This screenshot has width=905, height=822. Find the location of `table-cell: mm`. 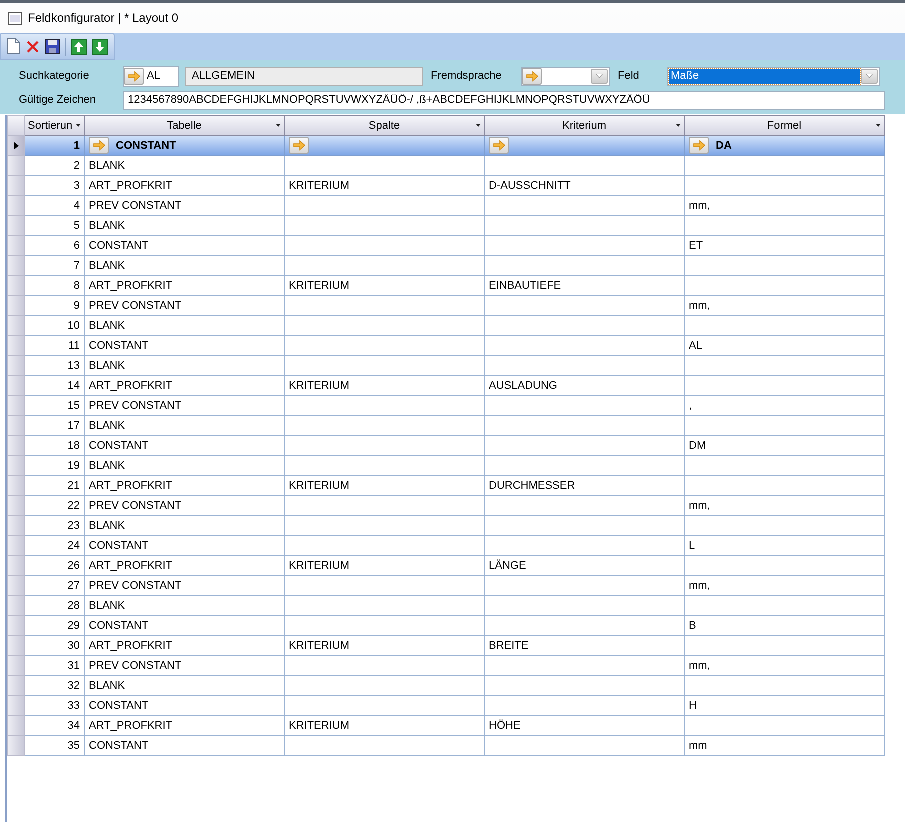

table-cell: mm is located at coordinates (784, 746).